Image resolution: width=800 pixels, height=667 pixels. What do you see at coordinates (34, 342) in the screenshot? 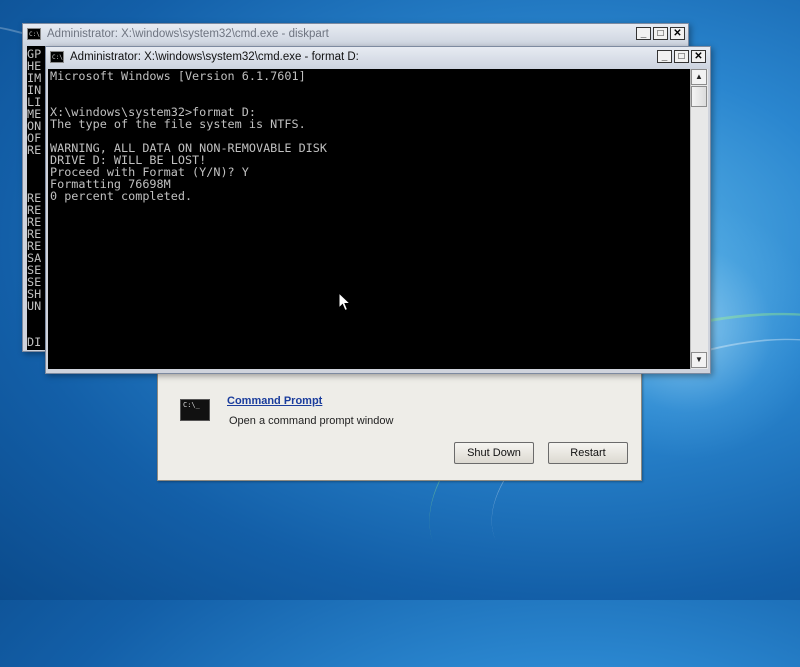
I see `console-line: DI` at bounding box center [34, 342].